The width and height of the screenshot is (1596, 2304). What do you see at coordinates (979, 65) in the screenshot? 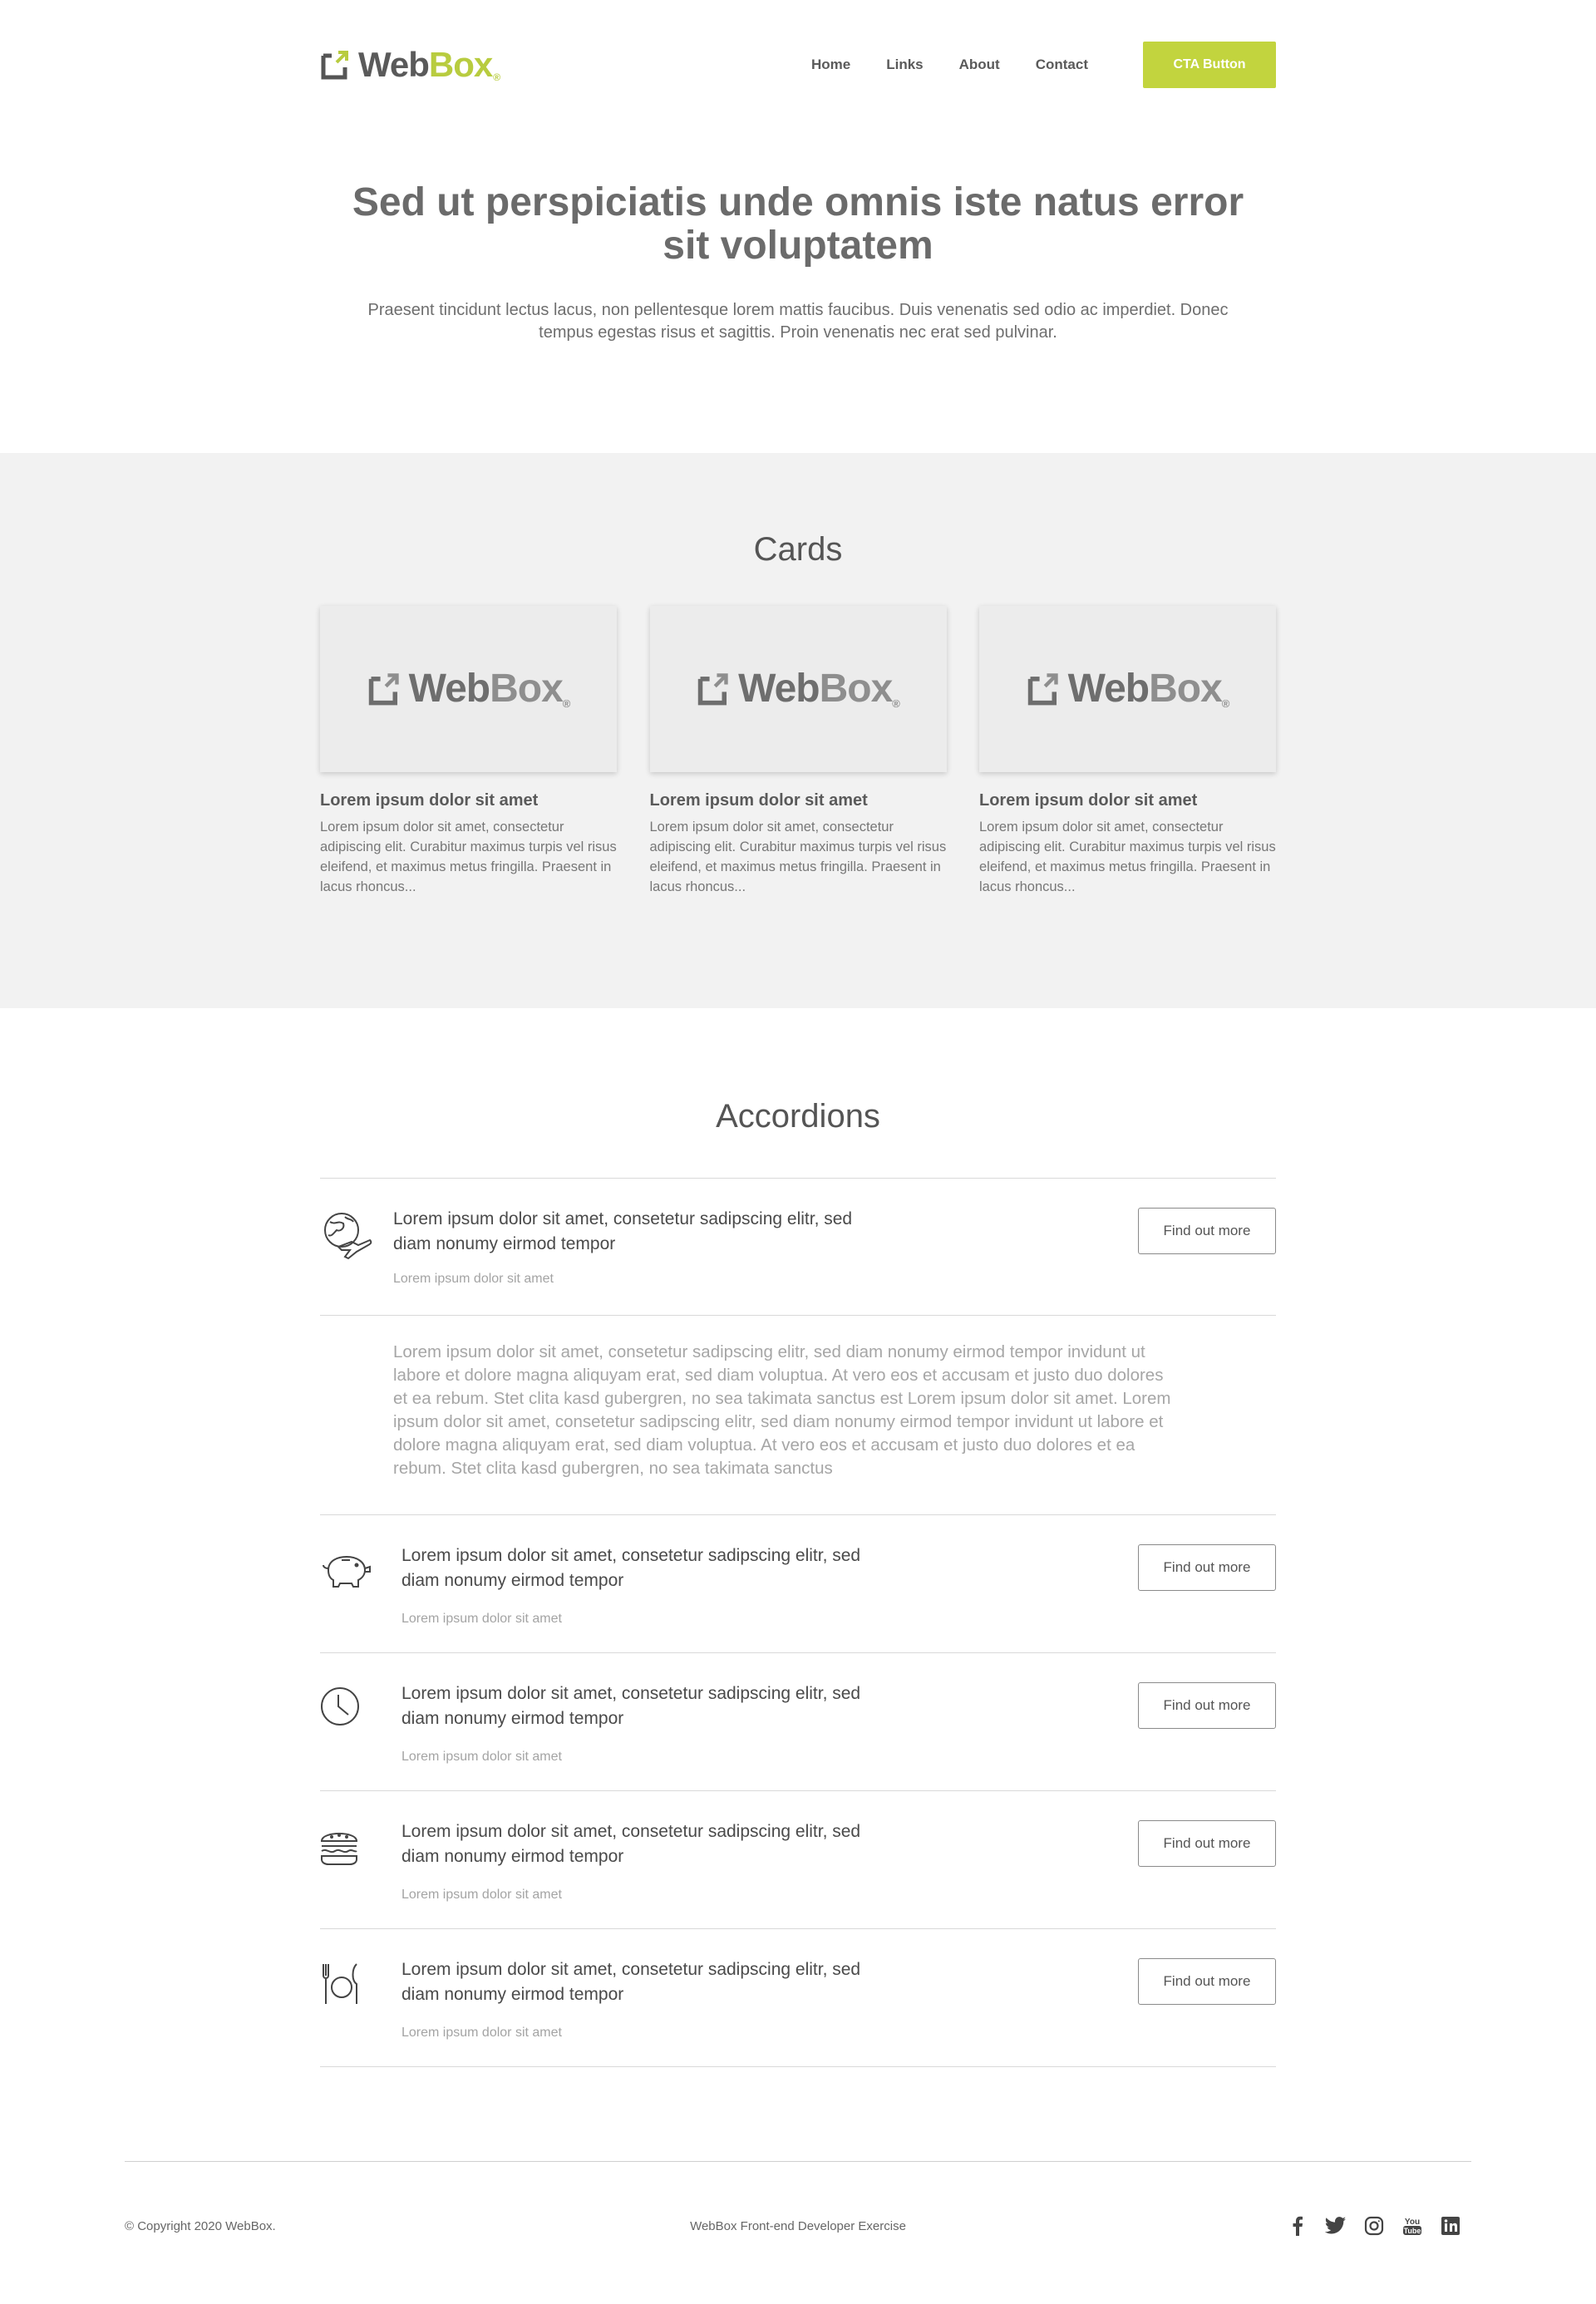
I see `nav-about-link: About` at bounding box center [979, 65].